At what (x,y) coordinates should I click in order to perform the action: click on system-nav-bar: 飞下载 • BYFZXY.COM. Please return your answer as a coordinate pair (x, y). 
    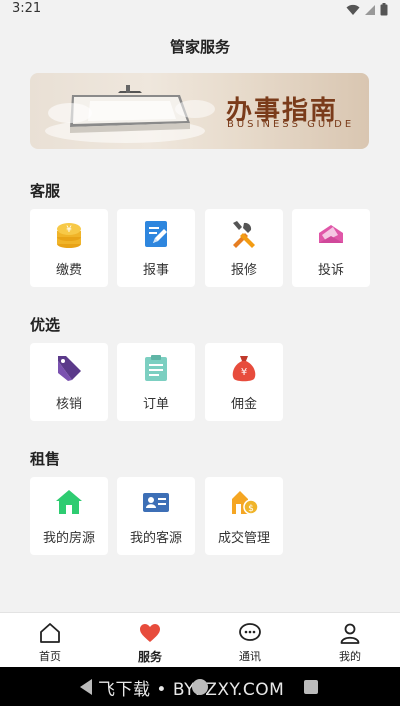
    Looking at the image, I should click on (200, 686).